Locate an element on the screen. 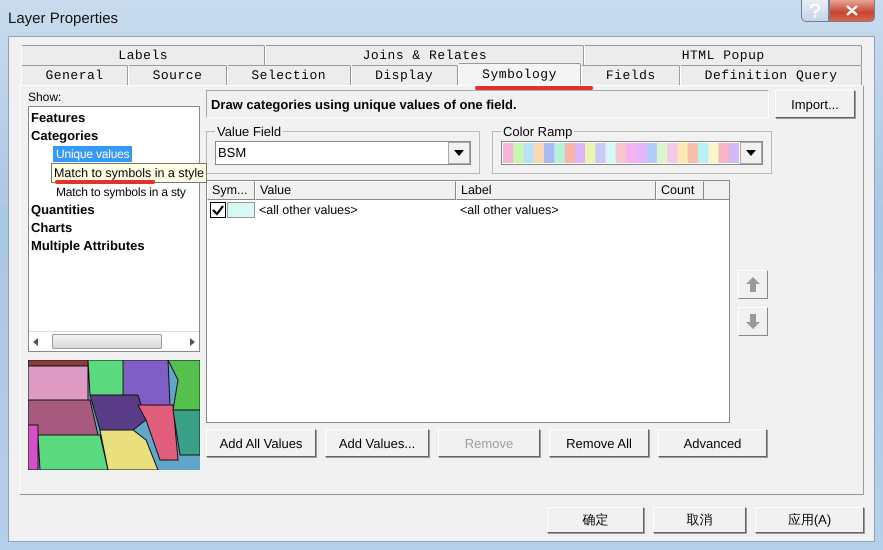 The image size is (883, 550). up-arrow-icon is located at coordinates (753, 284).